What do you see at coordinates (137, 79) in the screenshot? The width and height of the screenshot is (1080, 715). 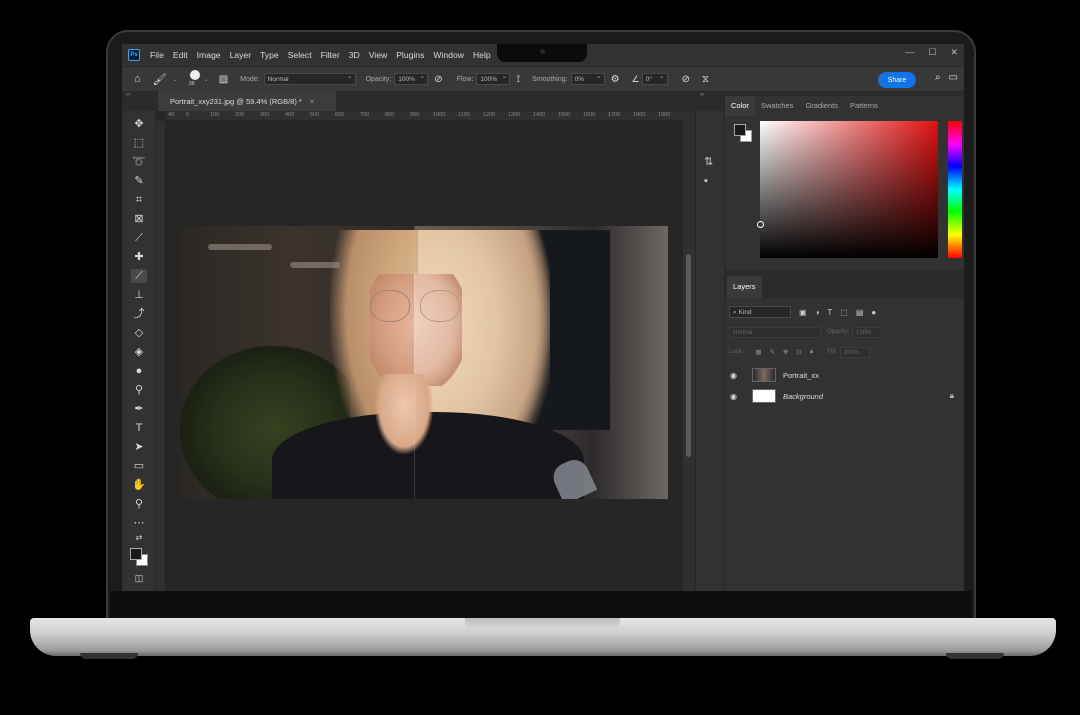 I see `home-icon: ⌂` at bounding box center [137, 79].